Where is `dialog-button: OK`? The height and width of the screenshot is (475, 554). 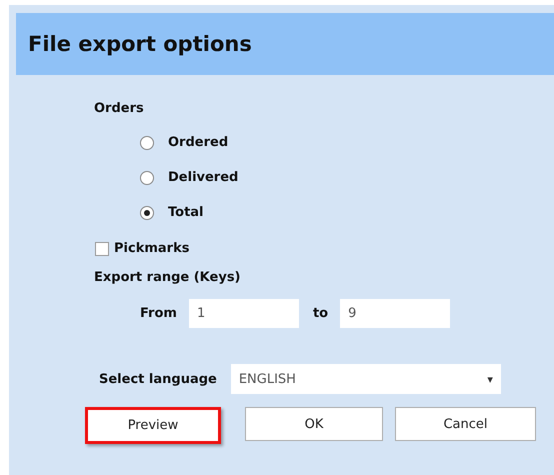 dialog-button: OK is located at coordinates (314, 424).